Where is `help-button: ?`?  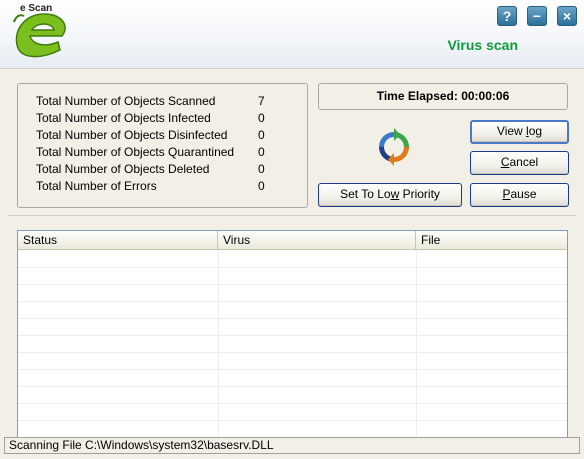
help-button: ? is located at coordinates (507, 16).